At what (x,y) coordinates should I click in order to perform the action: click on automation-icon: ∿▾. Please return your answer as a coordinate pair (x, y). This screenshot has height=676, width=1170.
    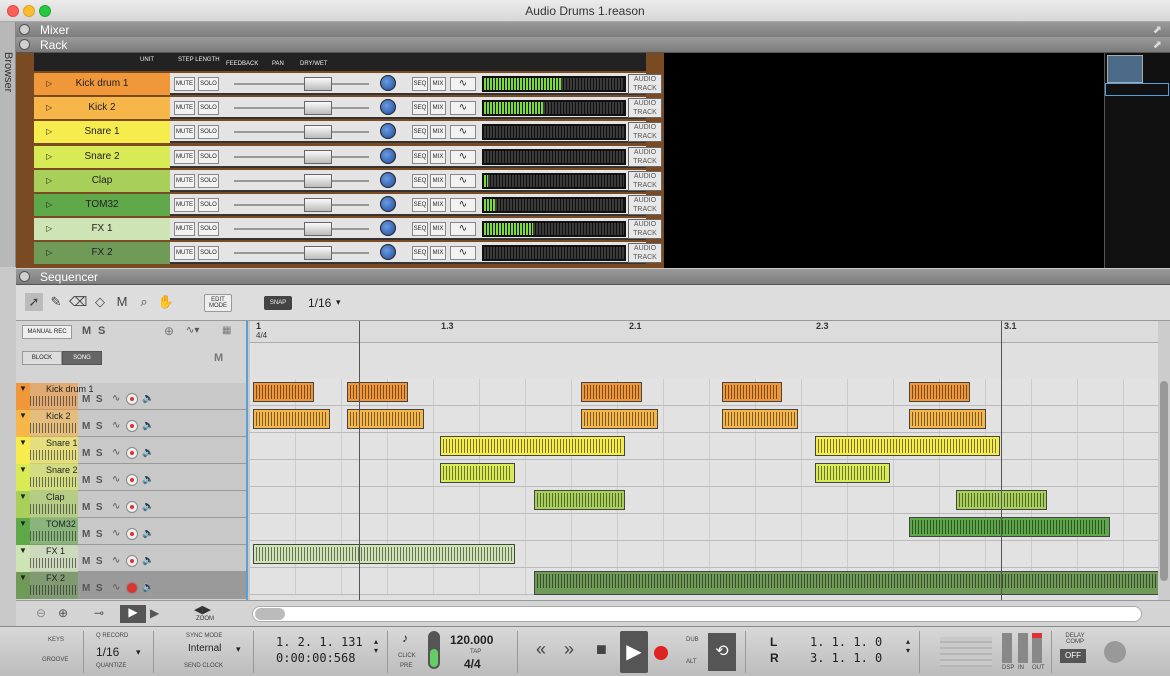
    Looking at the image, I should click on (192, 330).